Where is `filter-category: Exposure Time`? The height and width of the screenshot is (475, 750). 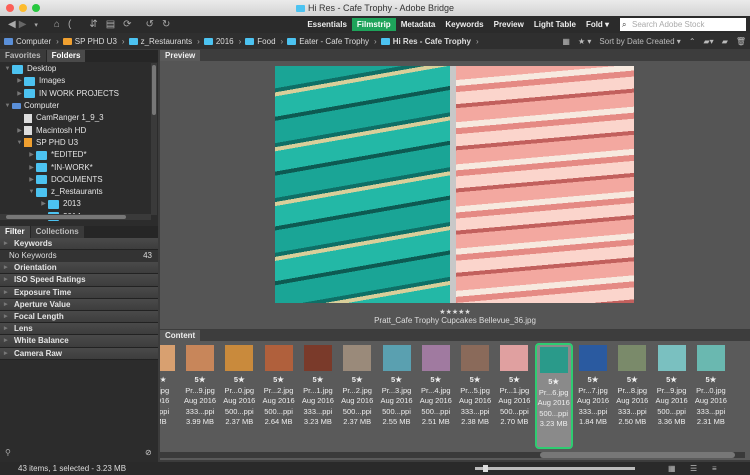 filter-category: Exposure Time is located at coordinates (79, 292).